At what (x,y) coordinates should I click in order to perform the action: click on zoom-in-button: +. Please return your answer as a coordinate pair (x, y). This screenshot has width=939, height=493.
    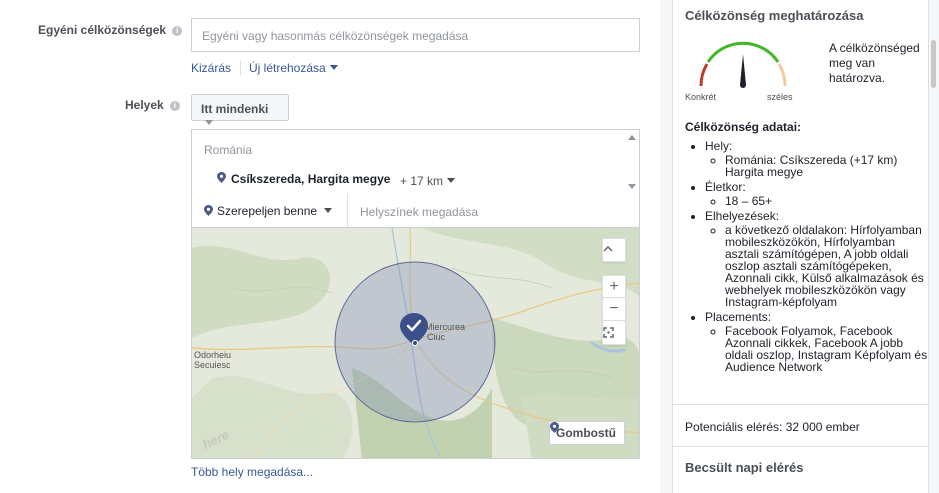
    Looking at the image, I should click on (614, 286).